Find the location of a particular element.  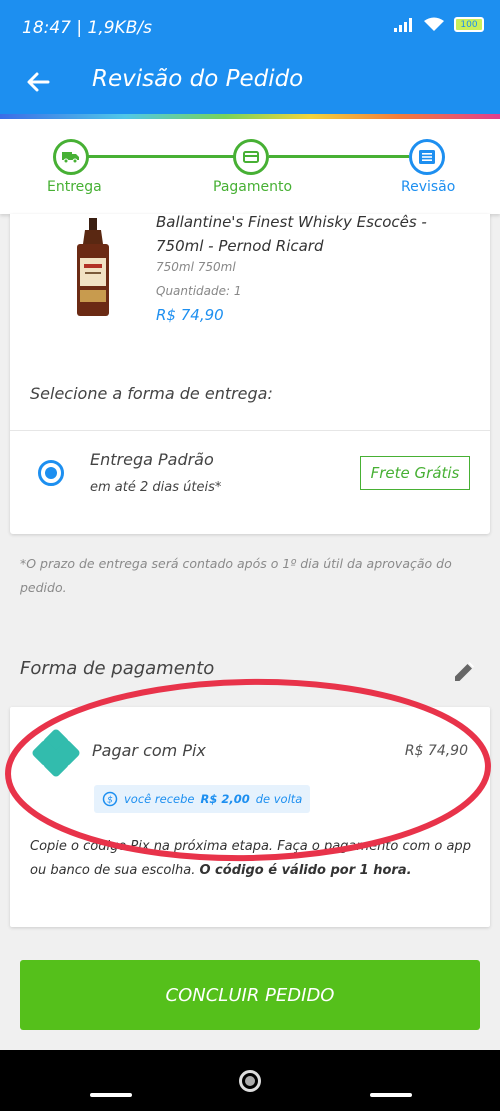

nav-home-button is located at coordinates (250, 1081).